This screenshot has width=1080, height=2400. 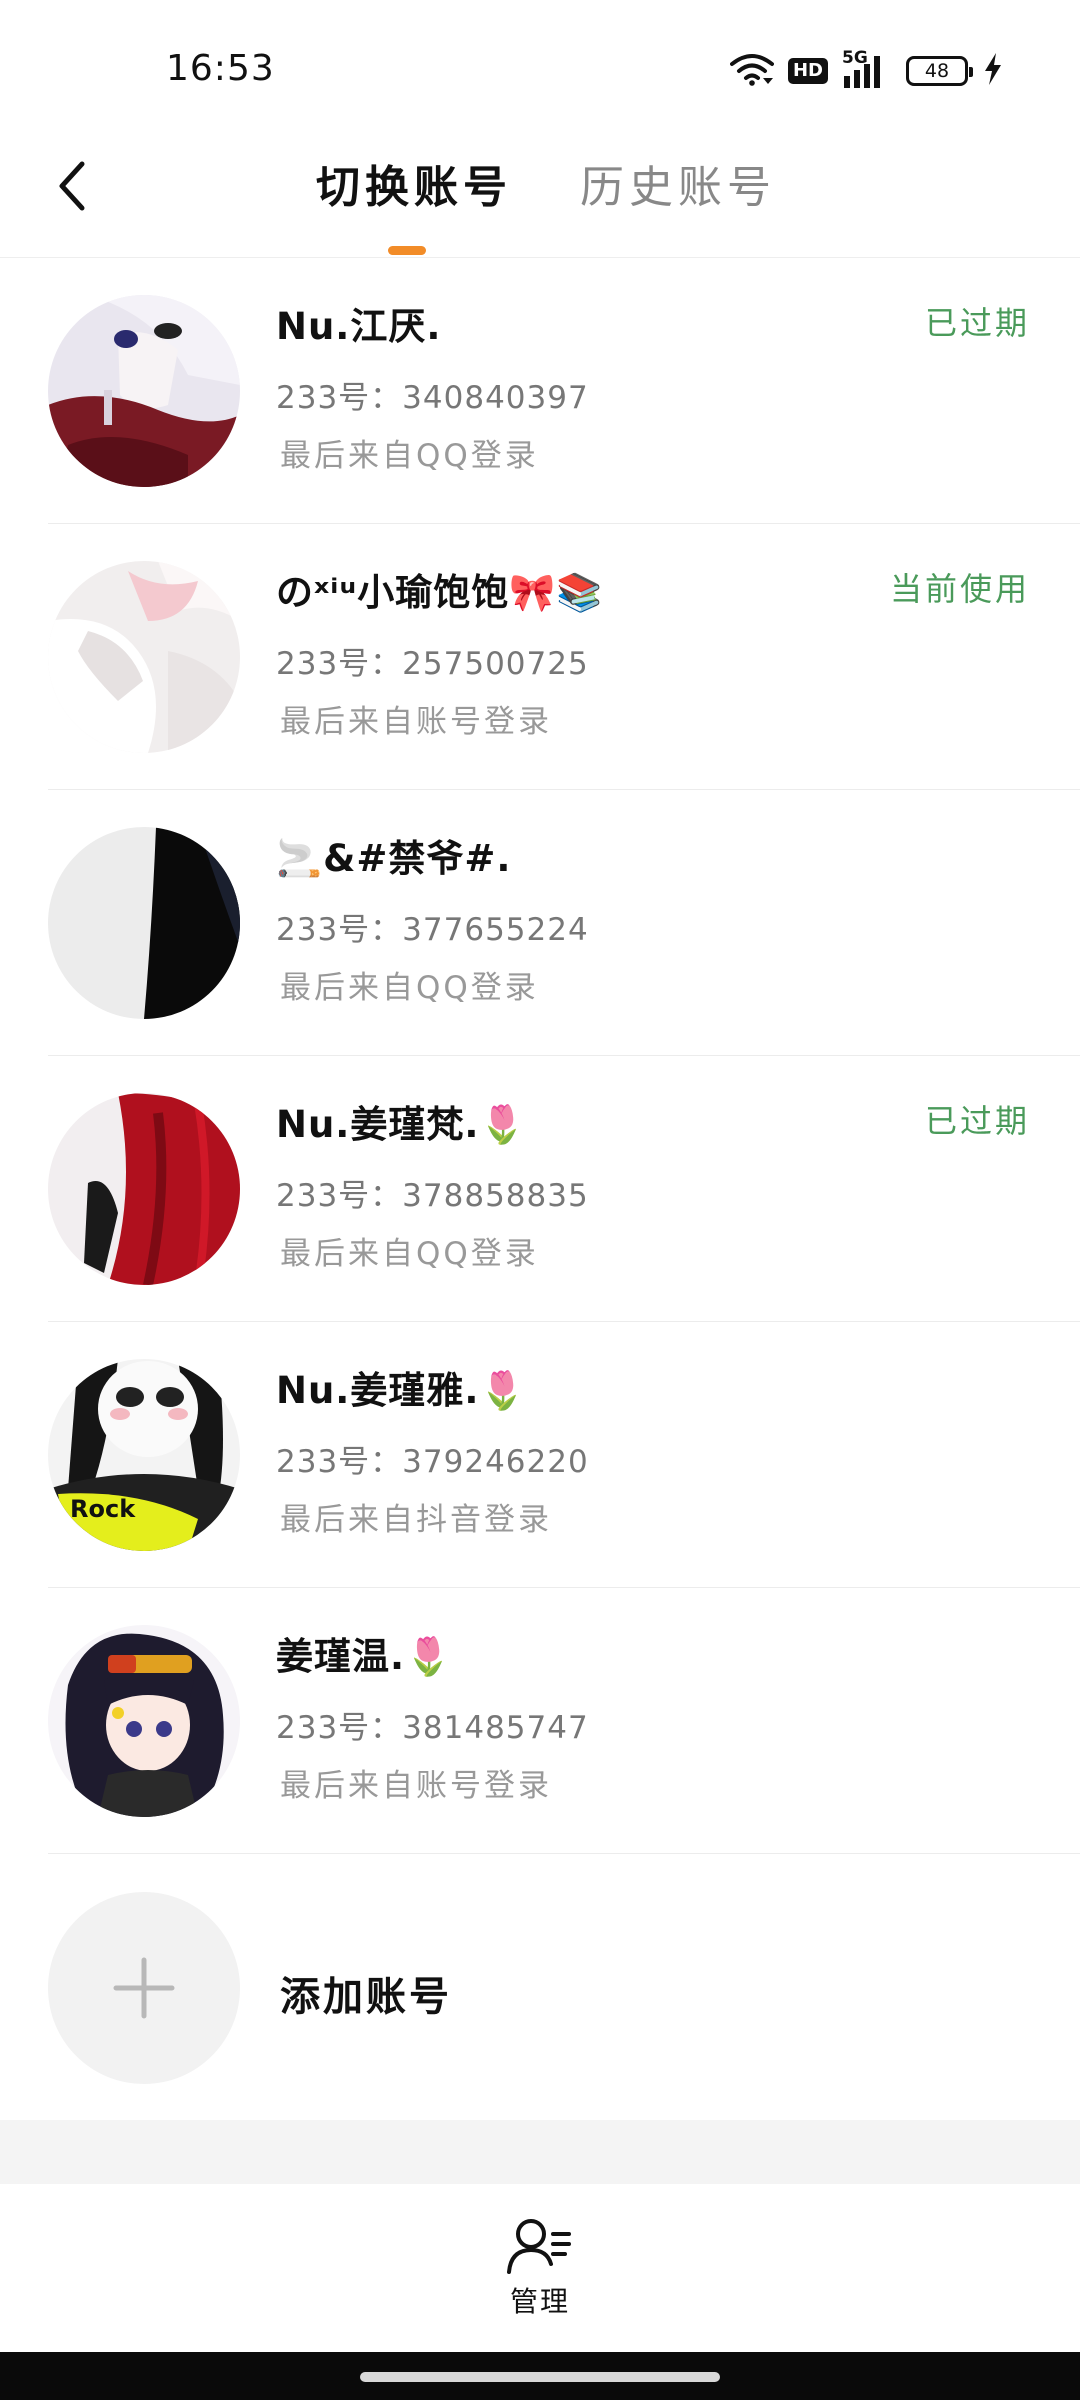 I want to click on tab-history-account: 历史账号, so click(x=678, y=188).